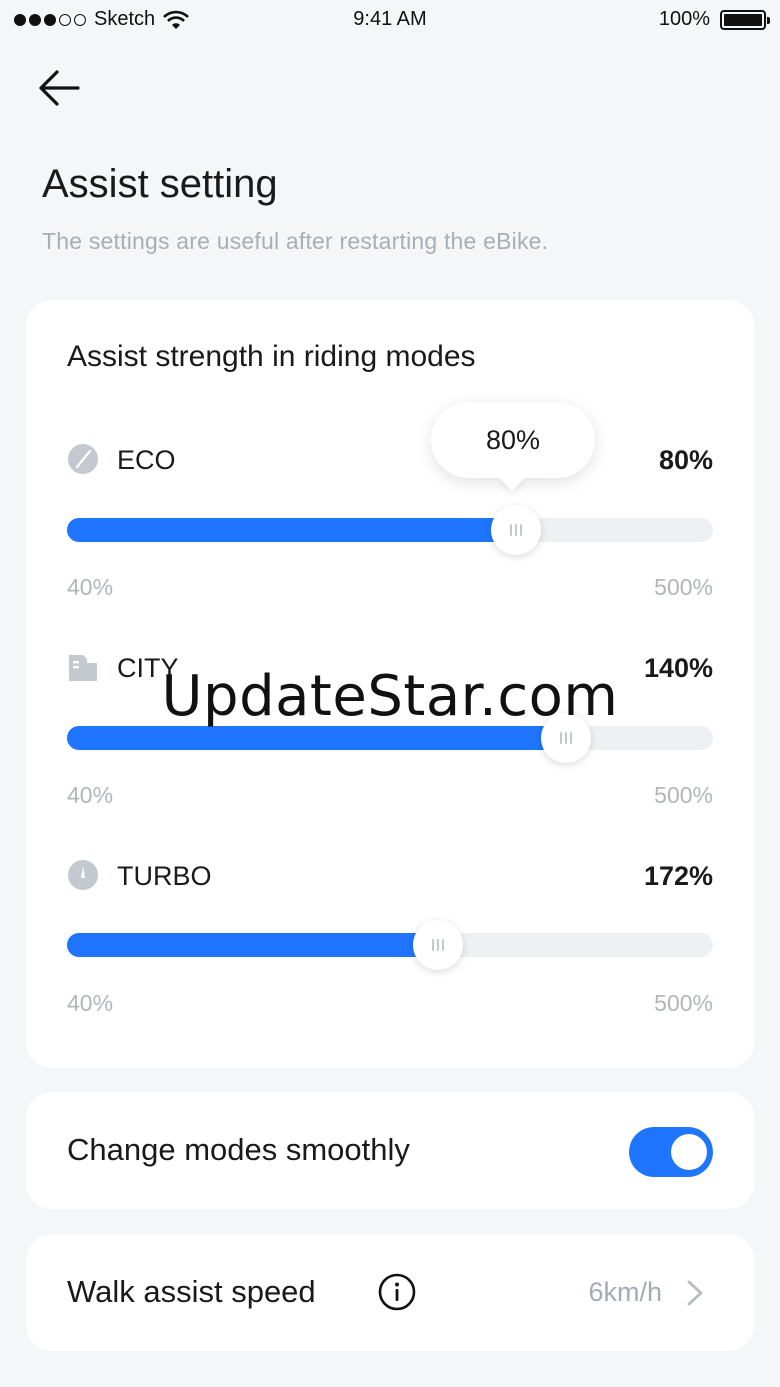 This screenshot has height=1387, width=780. I want to click on mode-value-turbo: 172%, so click(678, 876).